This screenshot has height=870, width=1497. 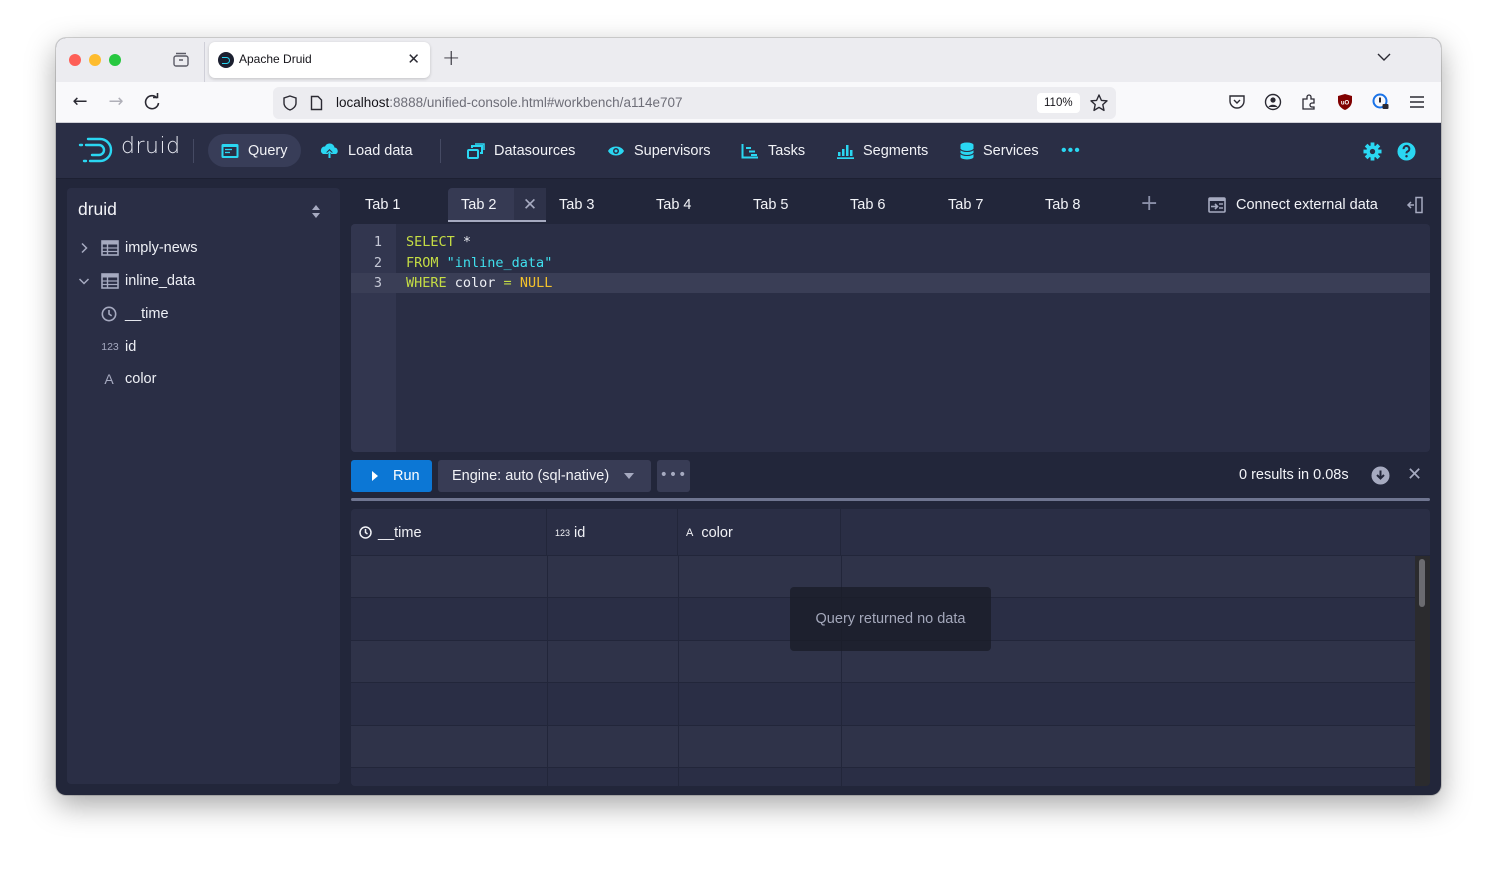 I want to click on play-icon, so click(x=375, y=476).